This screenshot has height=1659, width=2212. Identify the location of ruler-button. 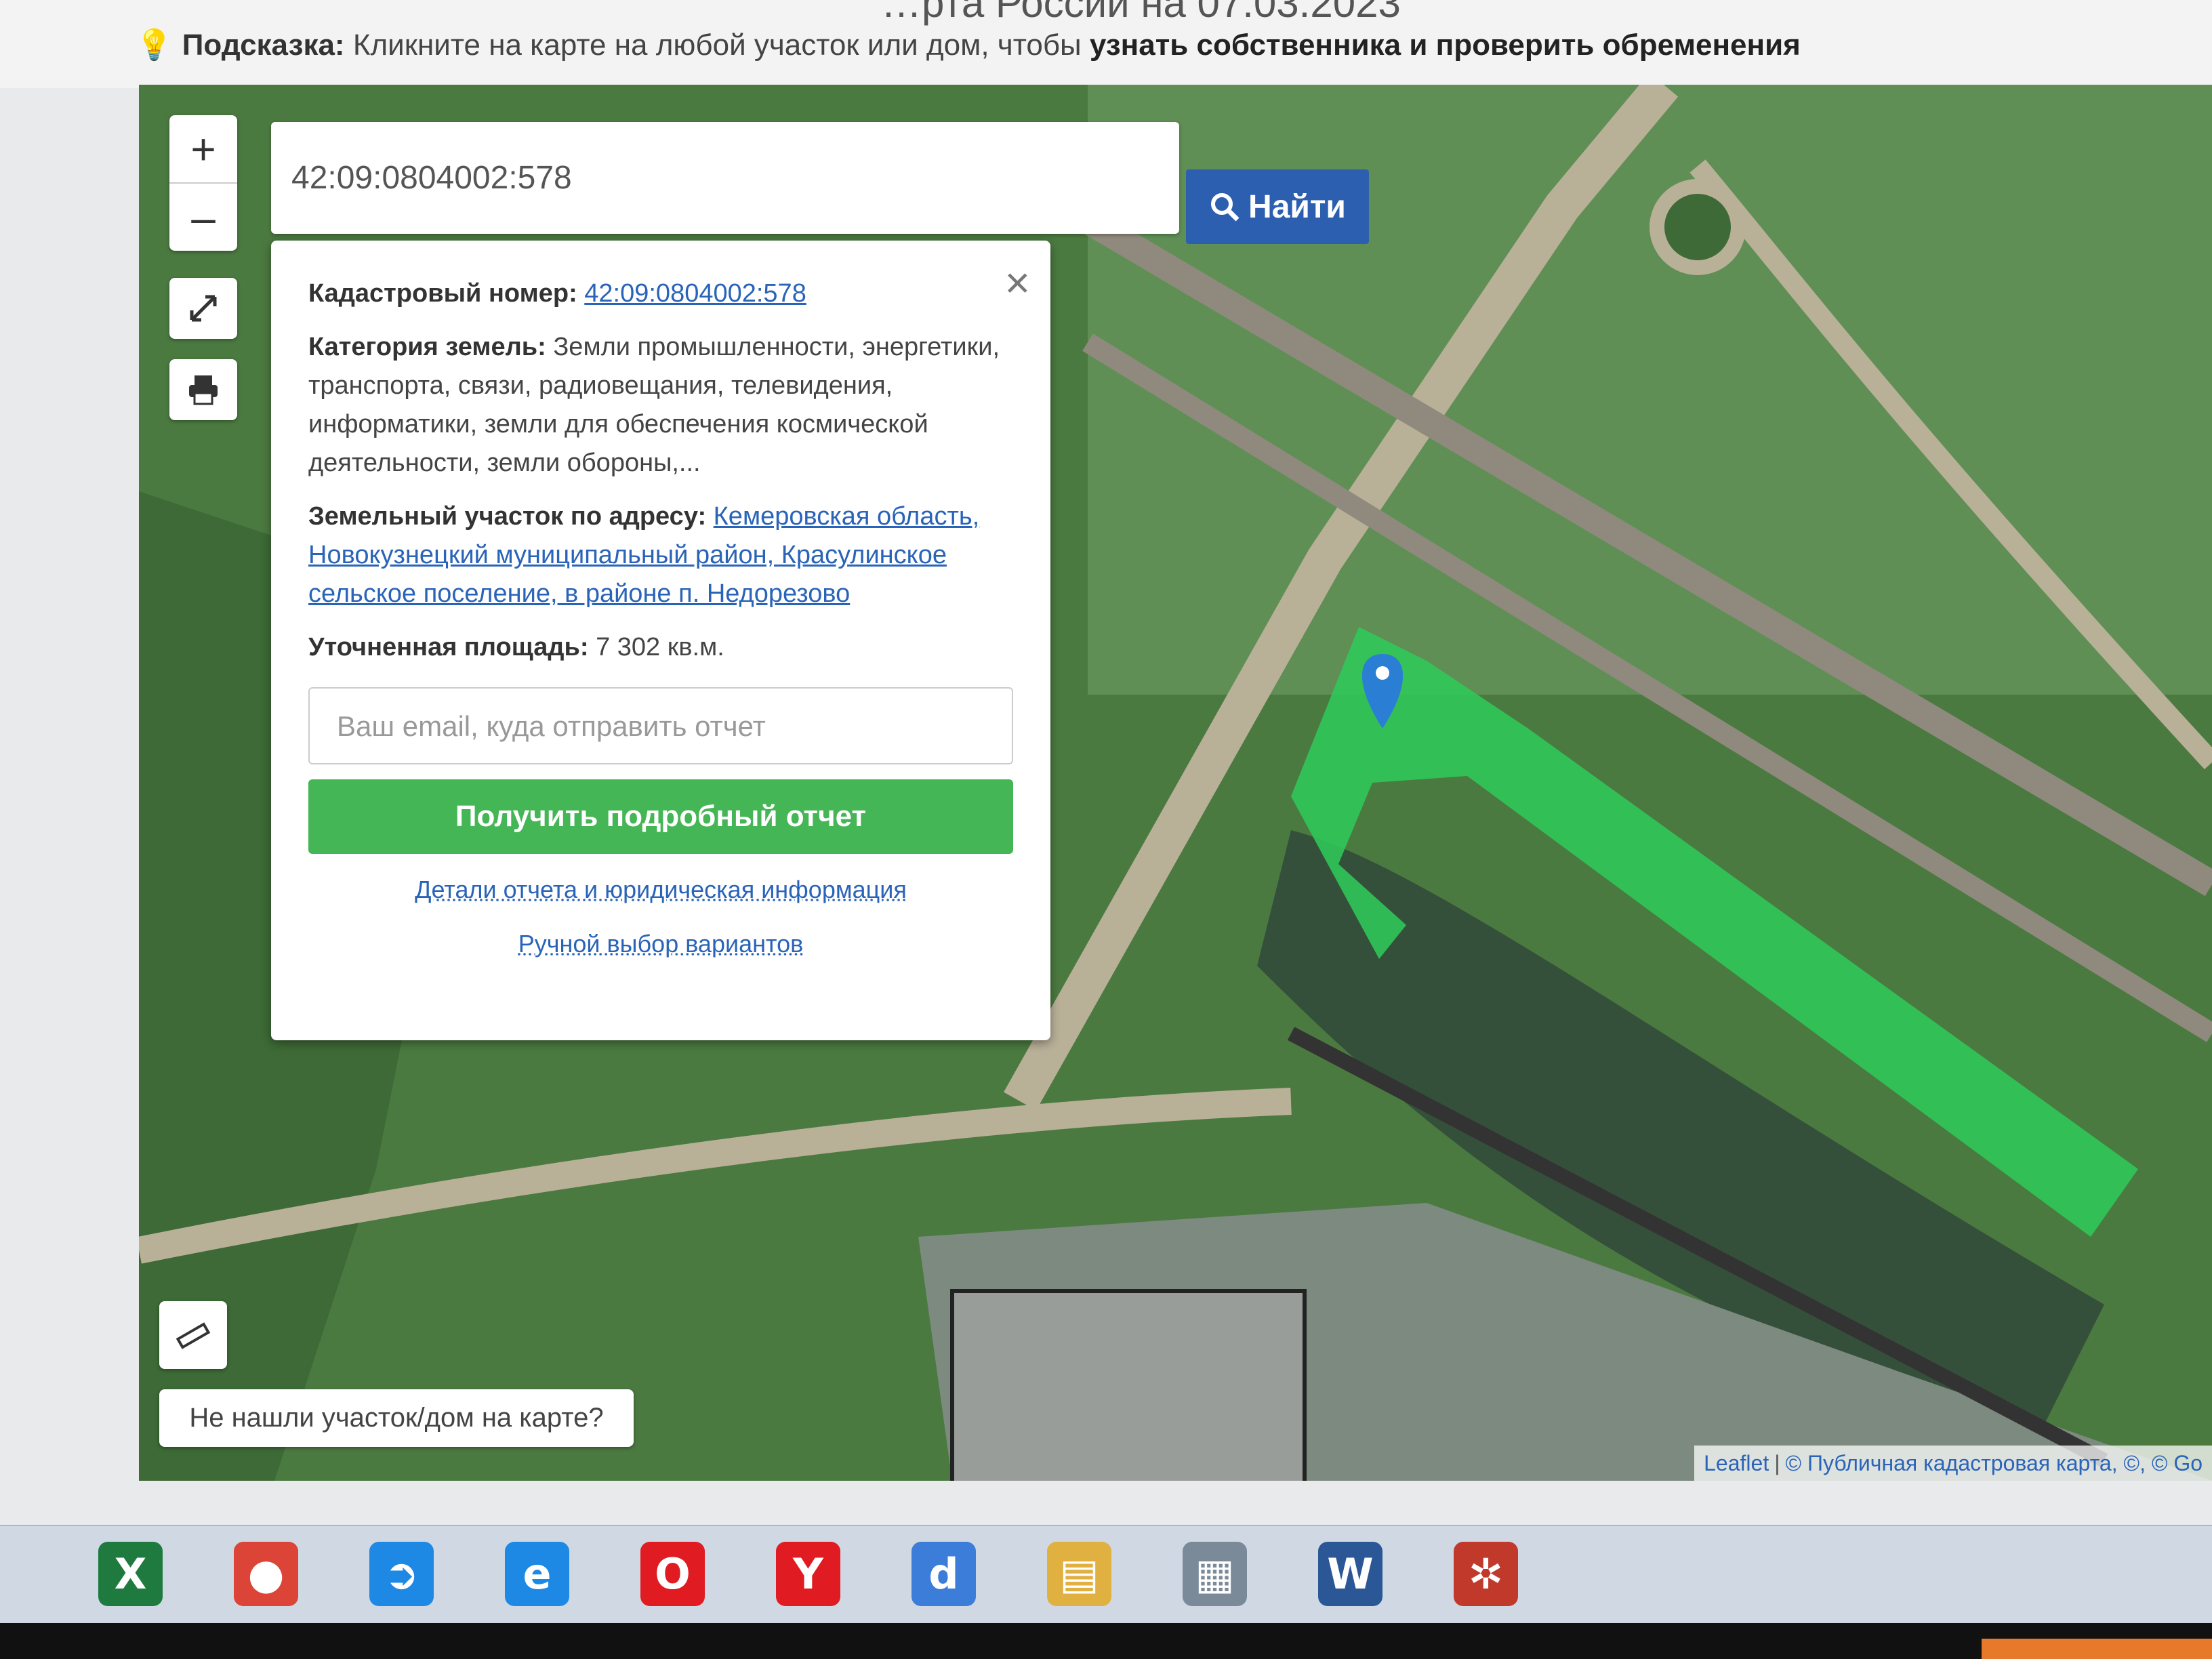
(193, 1335).